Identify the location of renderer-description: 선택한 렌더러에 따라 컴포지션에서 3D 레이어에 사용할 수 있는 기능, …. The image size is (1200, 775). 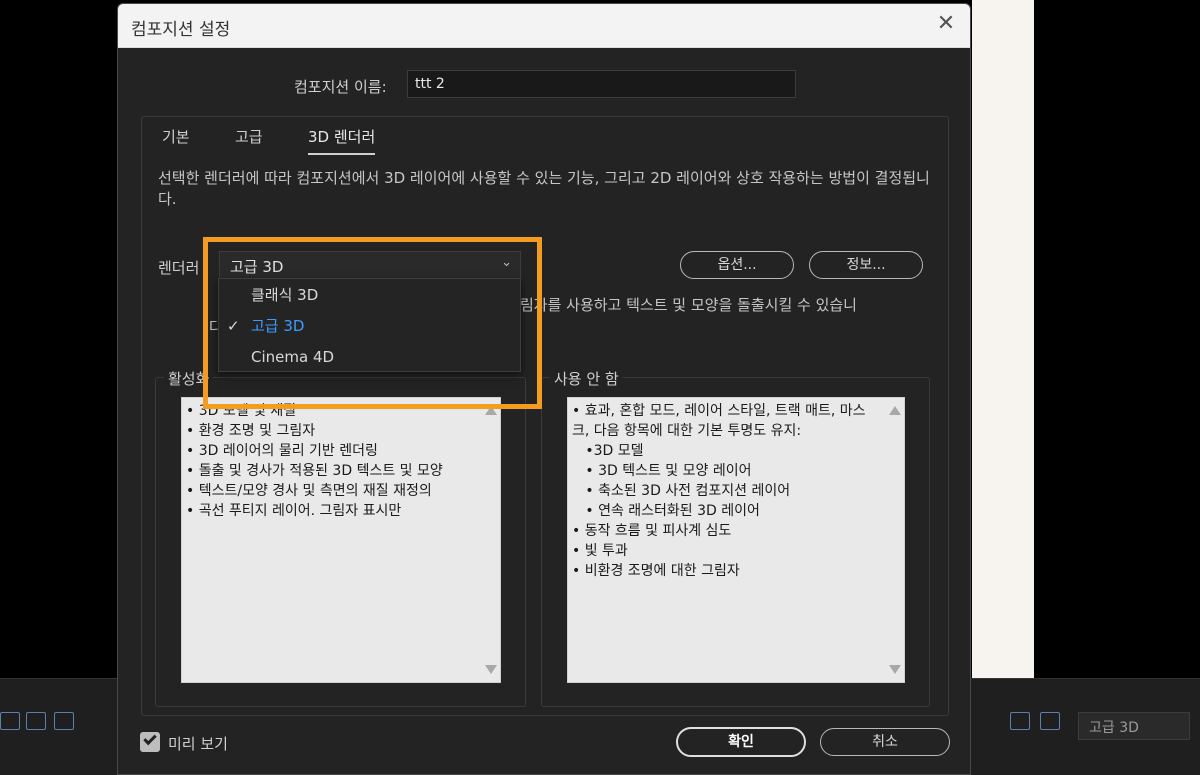
(544, 188).